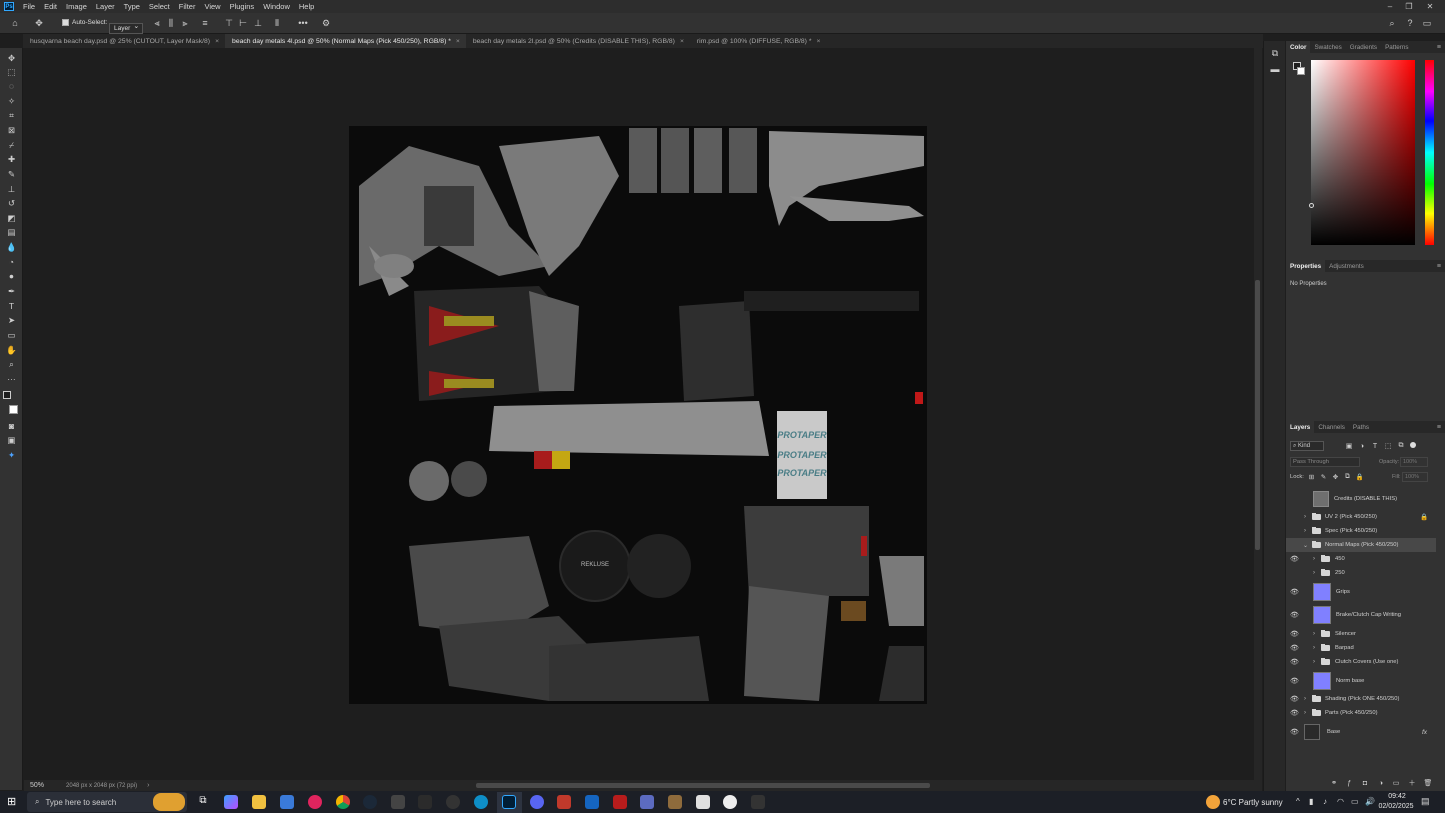  Describe the element at coordinates (76, 6) in the screenshot. I see `menu-image: Image` at that location.